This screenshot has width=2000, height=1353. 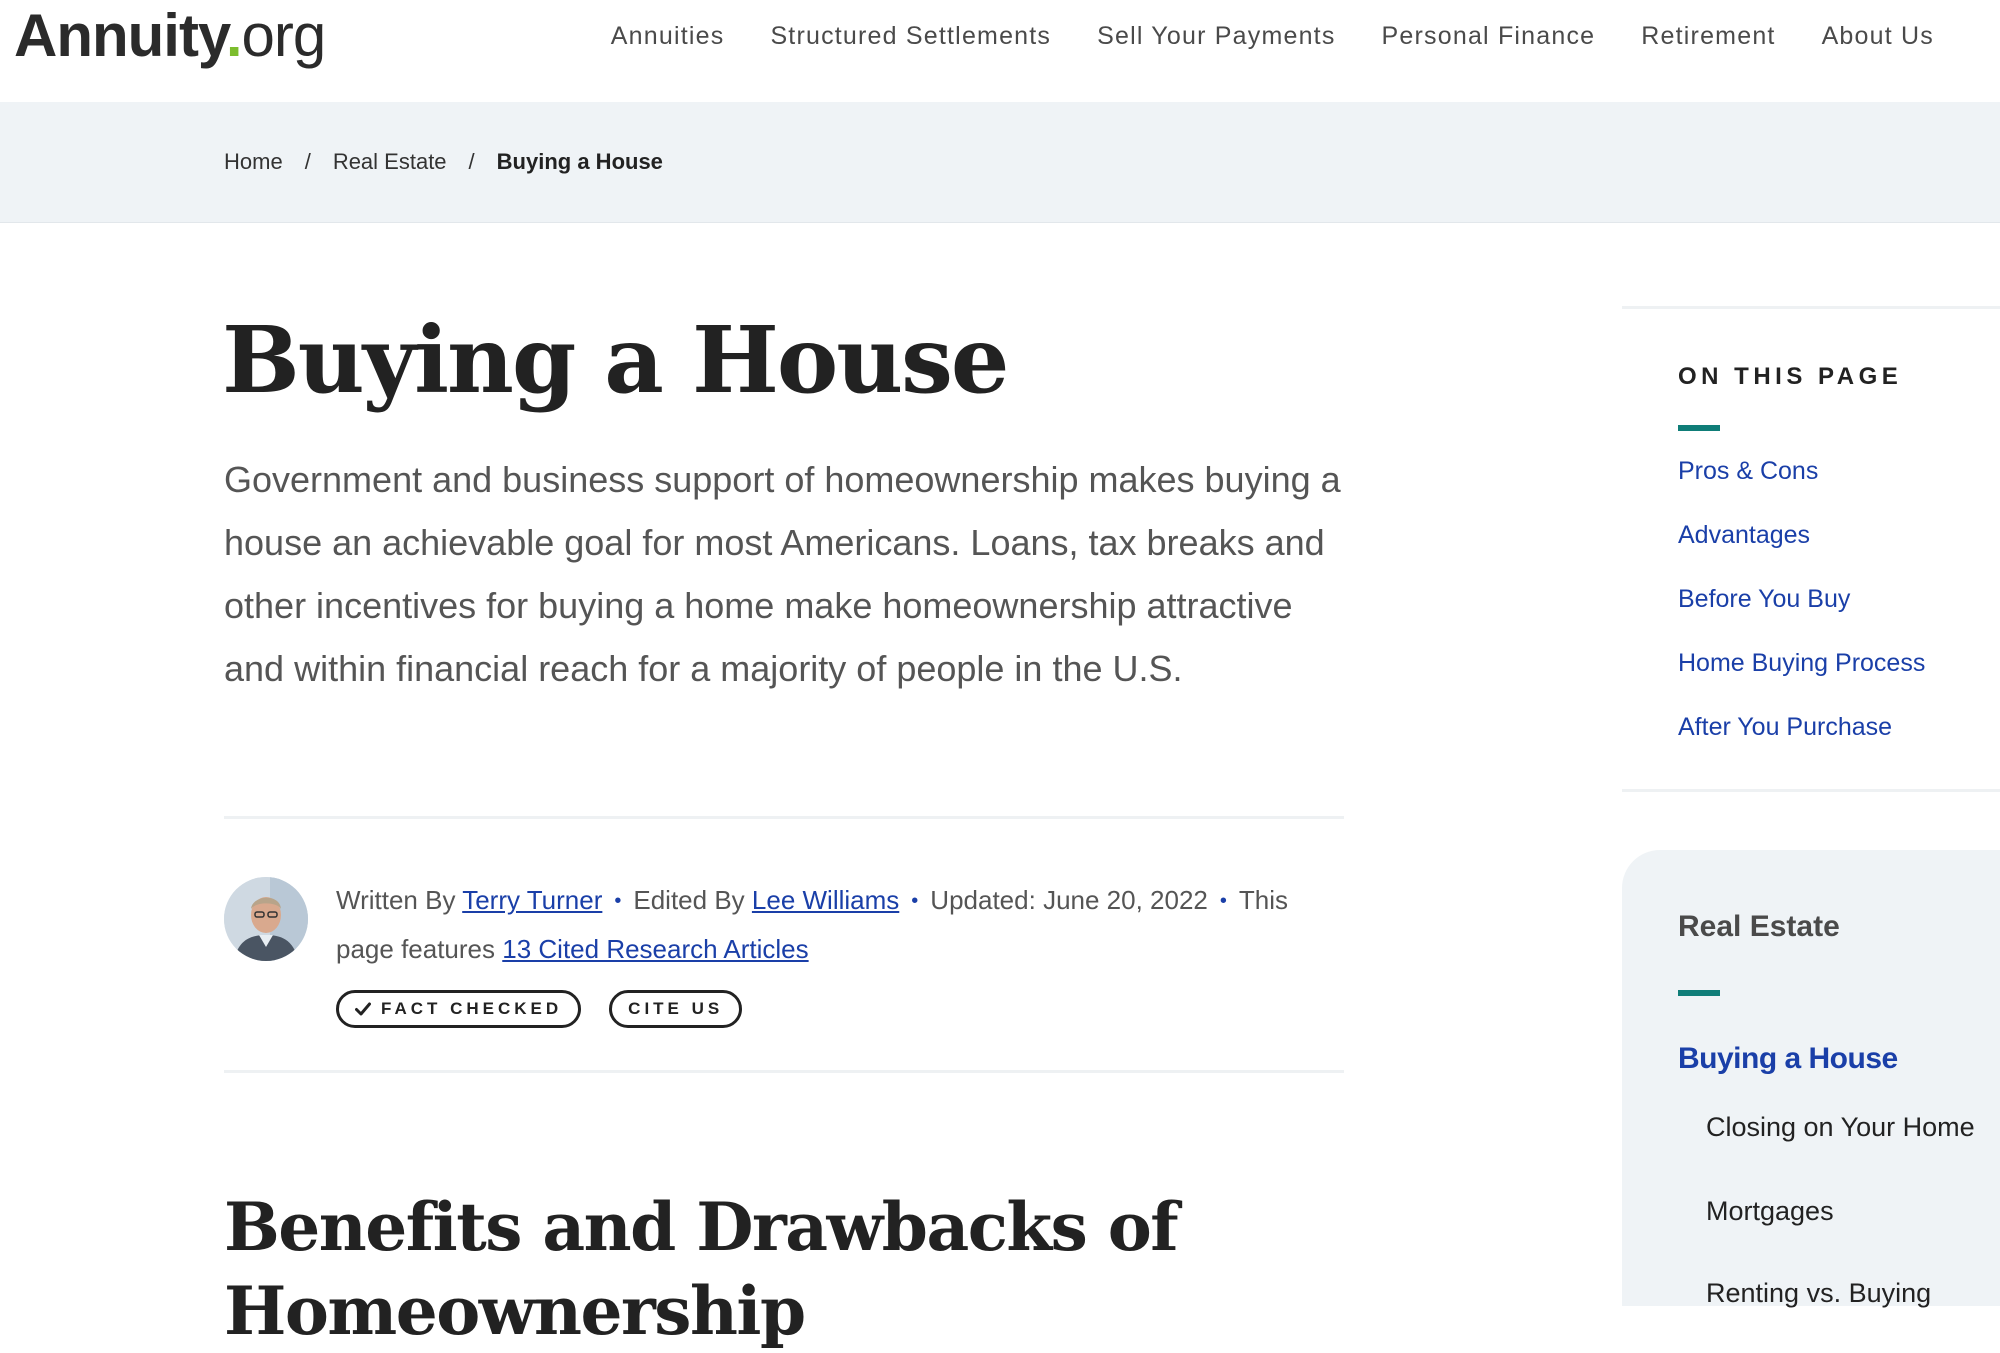 I want to click on toc-link-before-you-buy: Before You Buy, so click(x=1764, y=599).